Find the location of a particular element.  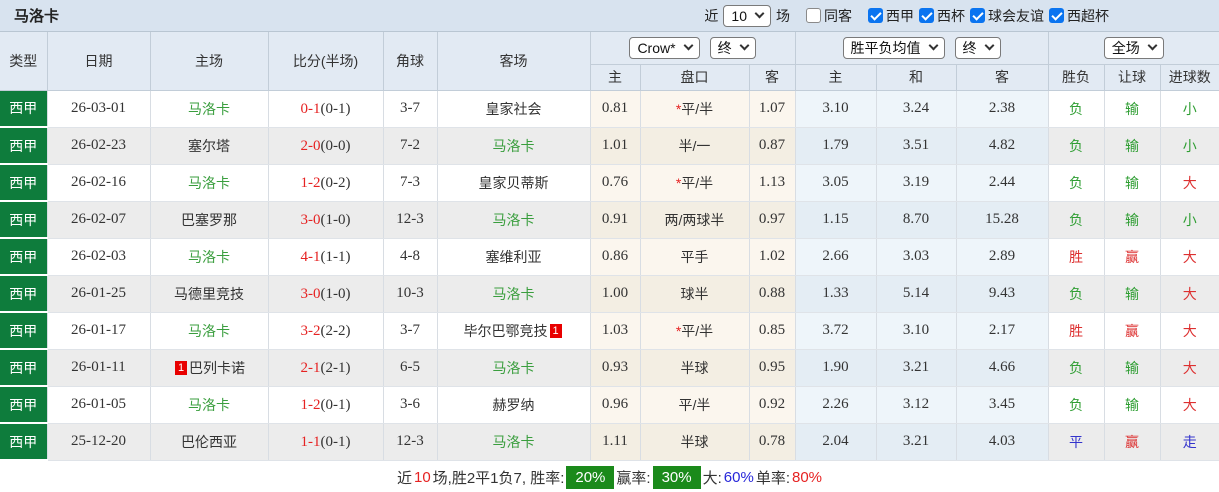

away-team-cell: 塞维利亚 is located at coordinates (513, 257).